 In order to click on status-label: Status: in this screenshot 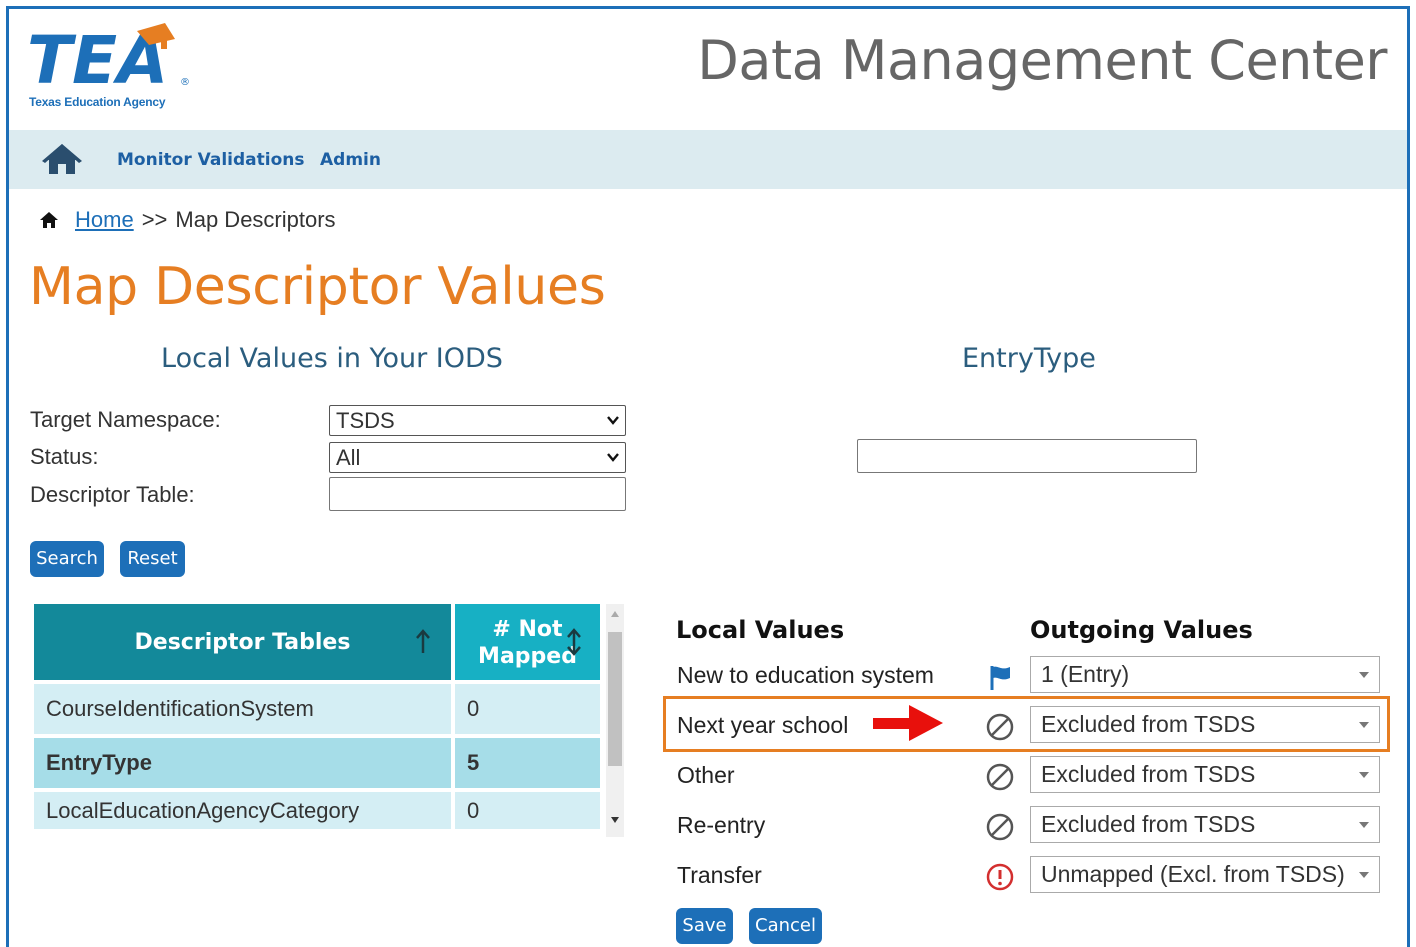, I will do `click(64, 456)`.